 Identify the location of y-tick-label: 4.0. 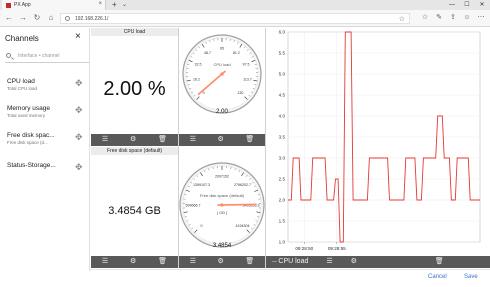
(282, 116).